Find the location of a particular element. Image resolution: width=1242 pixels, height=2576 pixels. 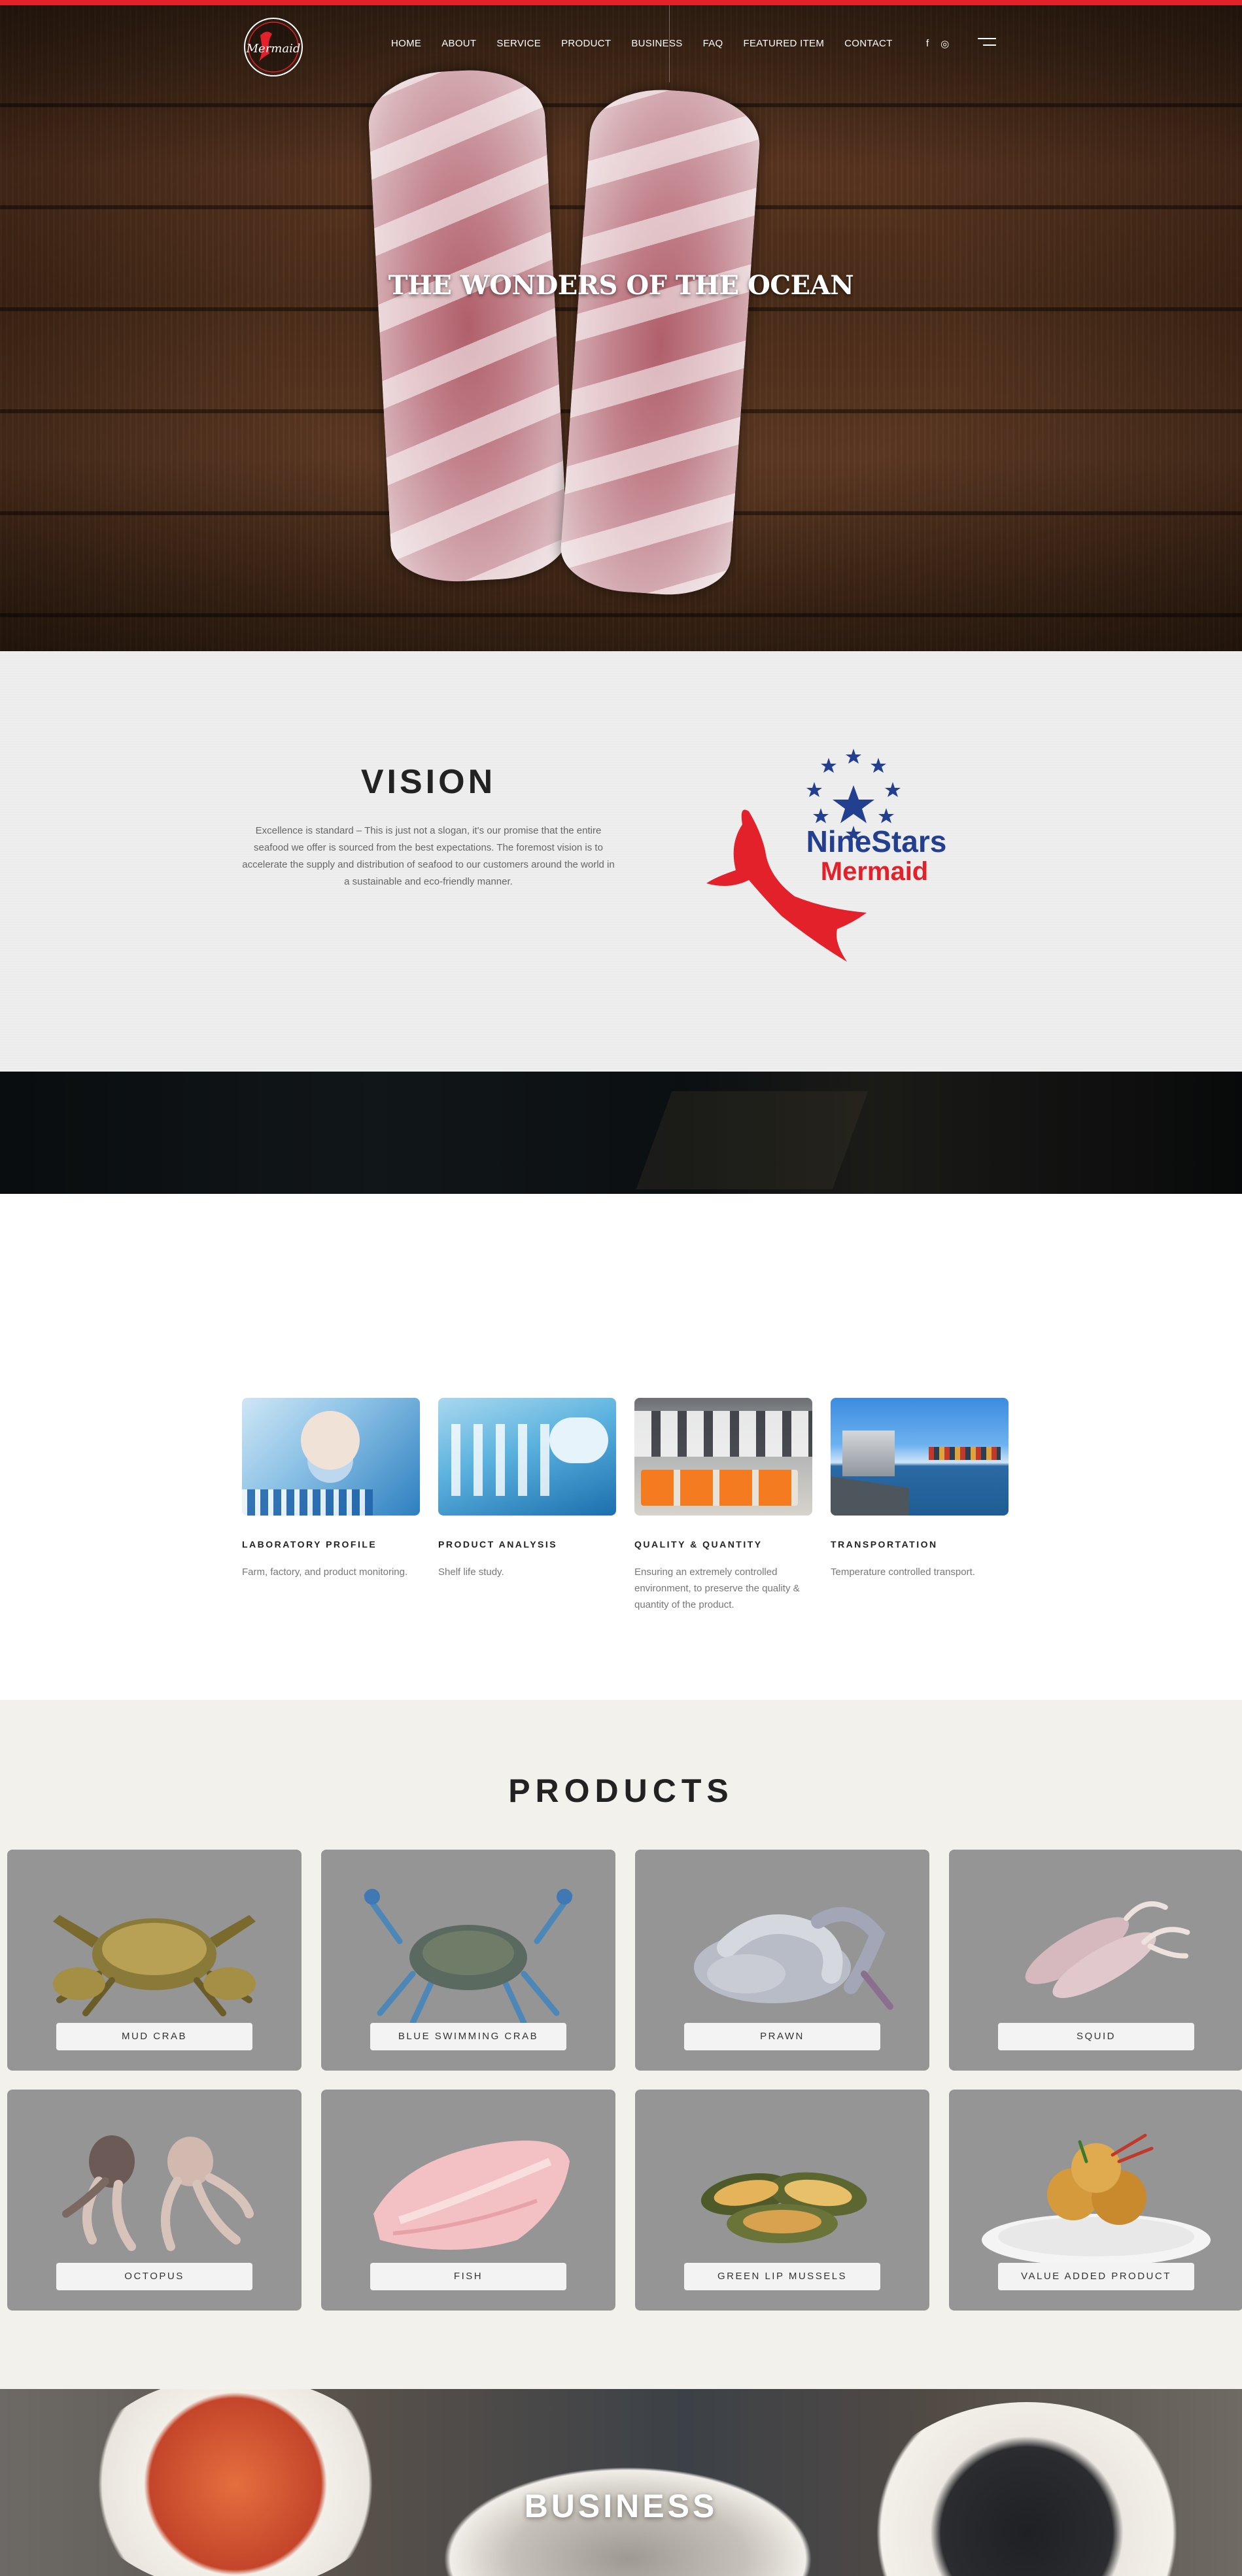

nav-item-service: SERVICE is located at coordinates (518, 43).